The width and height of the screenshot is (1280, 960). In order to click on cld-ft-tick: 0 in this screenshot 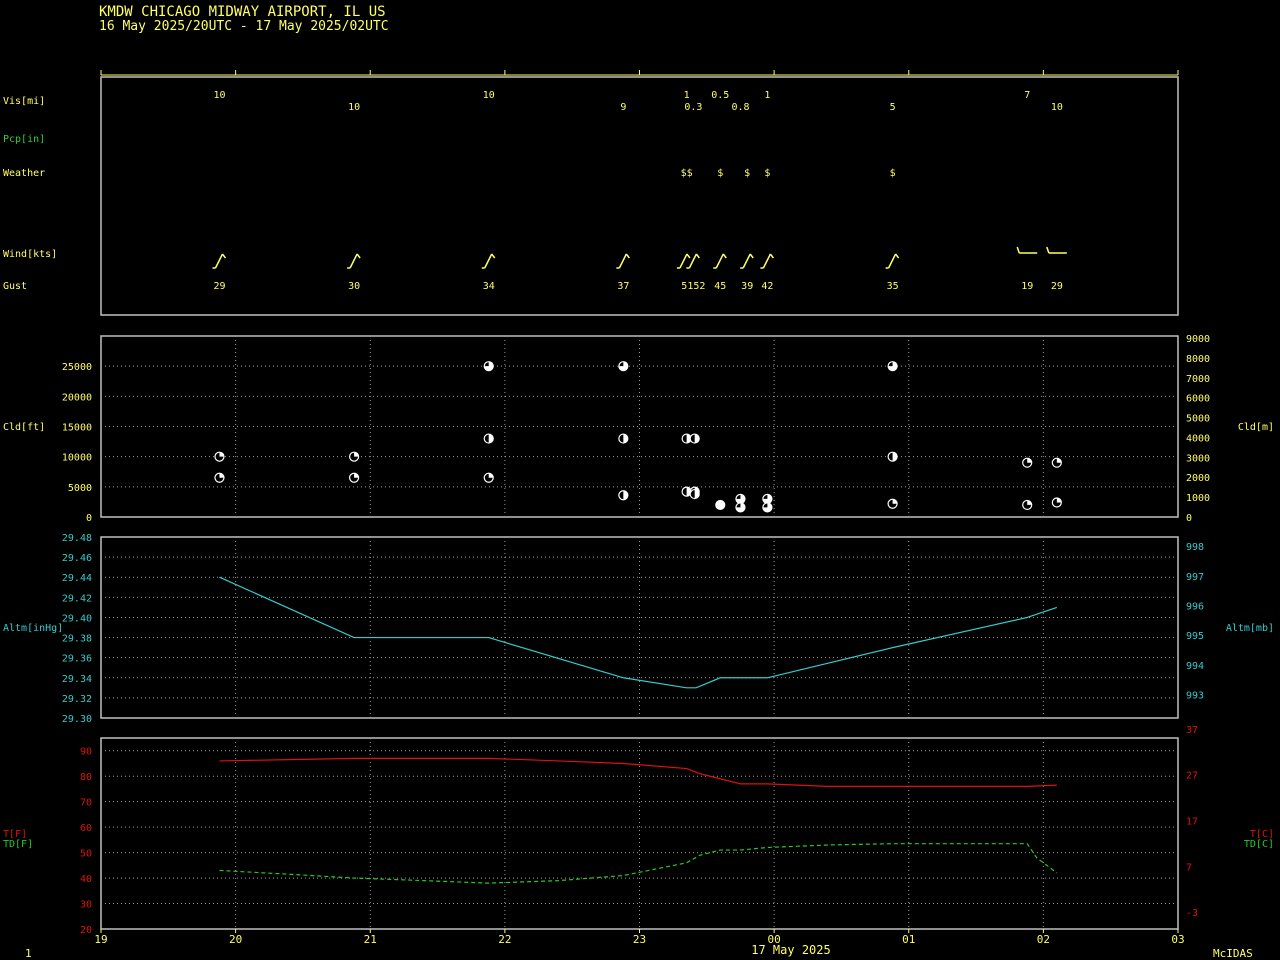, I will do `click(89, 518)`.